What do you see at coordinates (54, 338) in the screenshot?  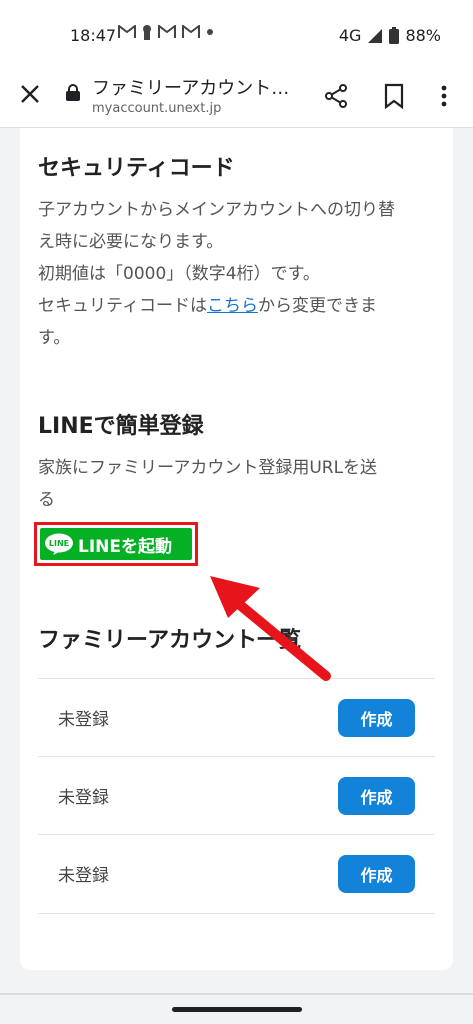 I see `security-text-5: す。` at bounding box center [54, 338].